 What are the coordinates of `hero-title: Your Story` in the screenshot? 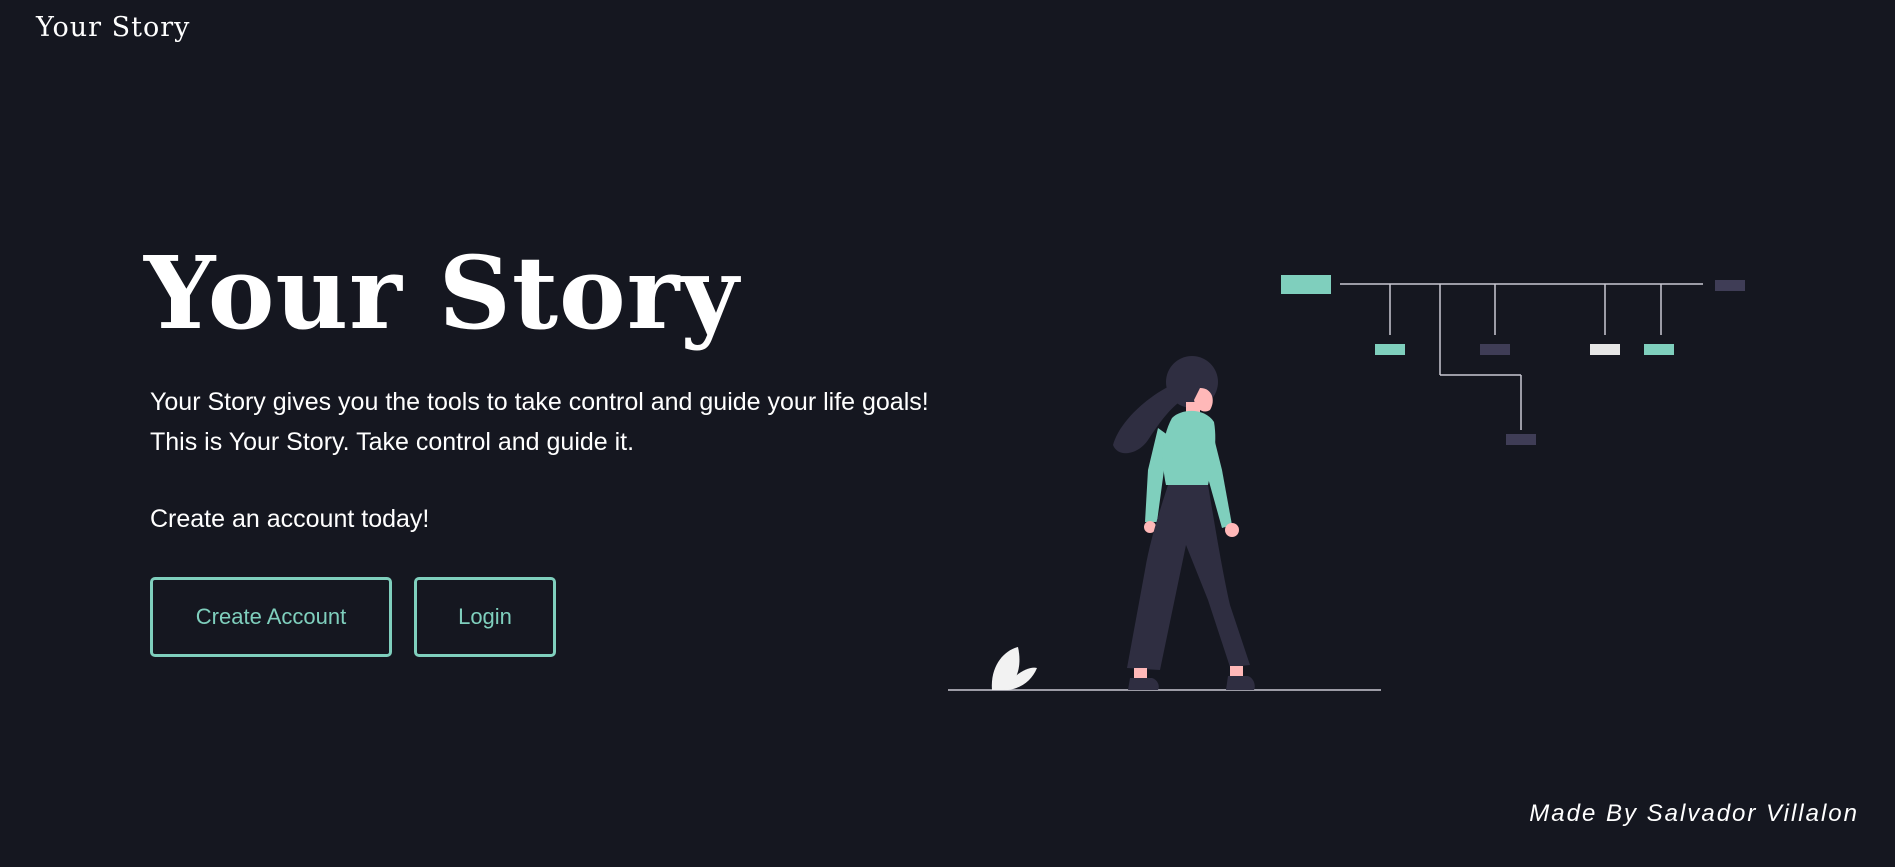 It's located at (442, 293).